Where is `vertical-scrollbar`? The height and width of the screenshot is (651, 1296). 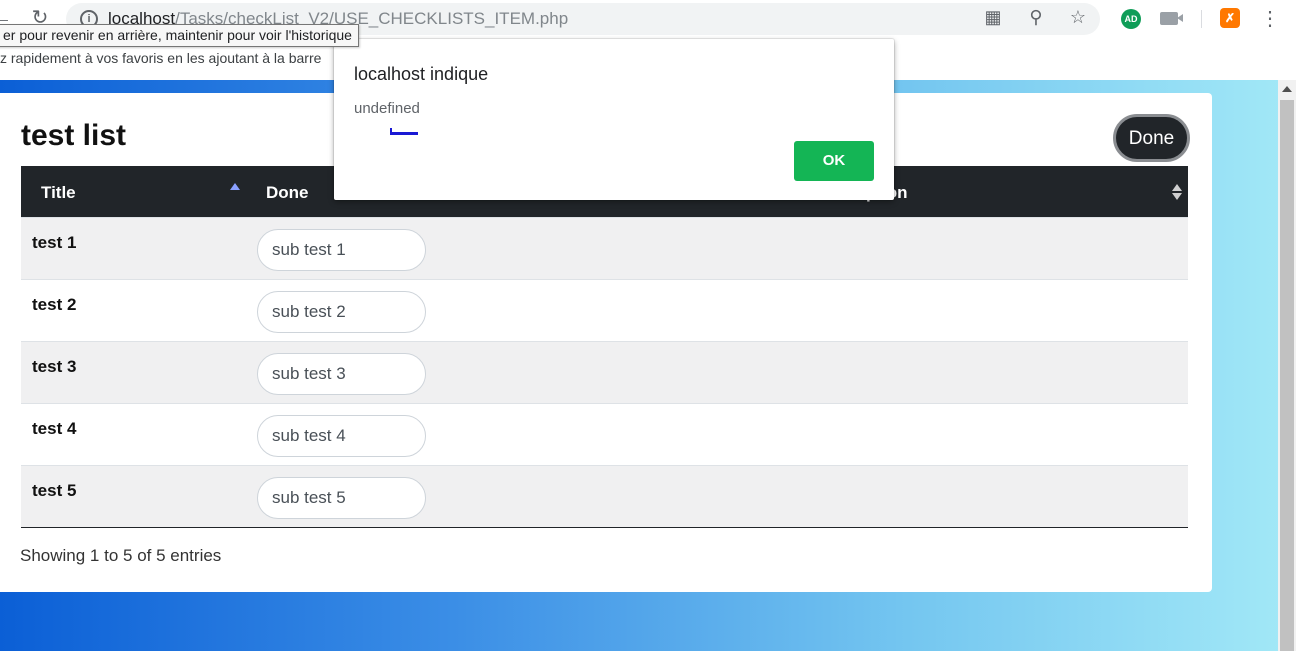 vertical-scrollbar is located at coordinates (1287, 365).